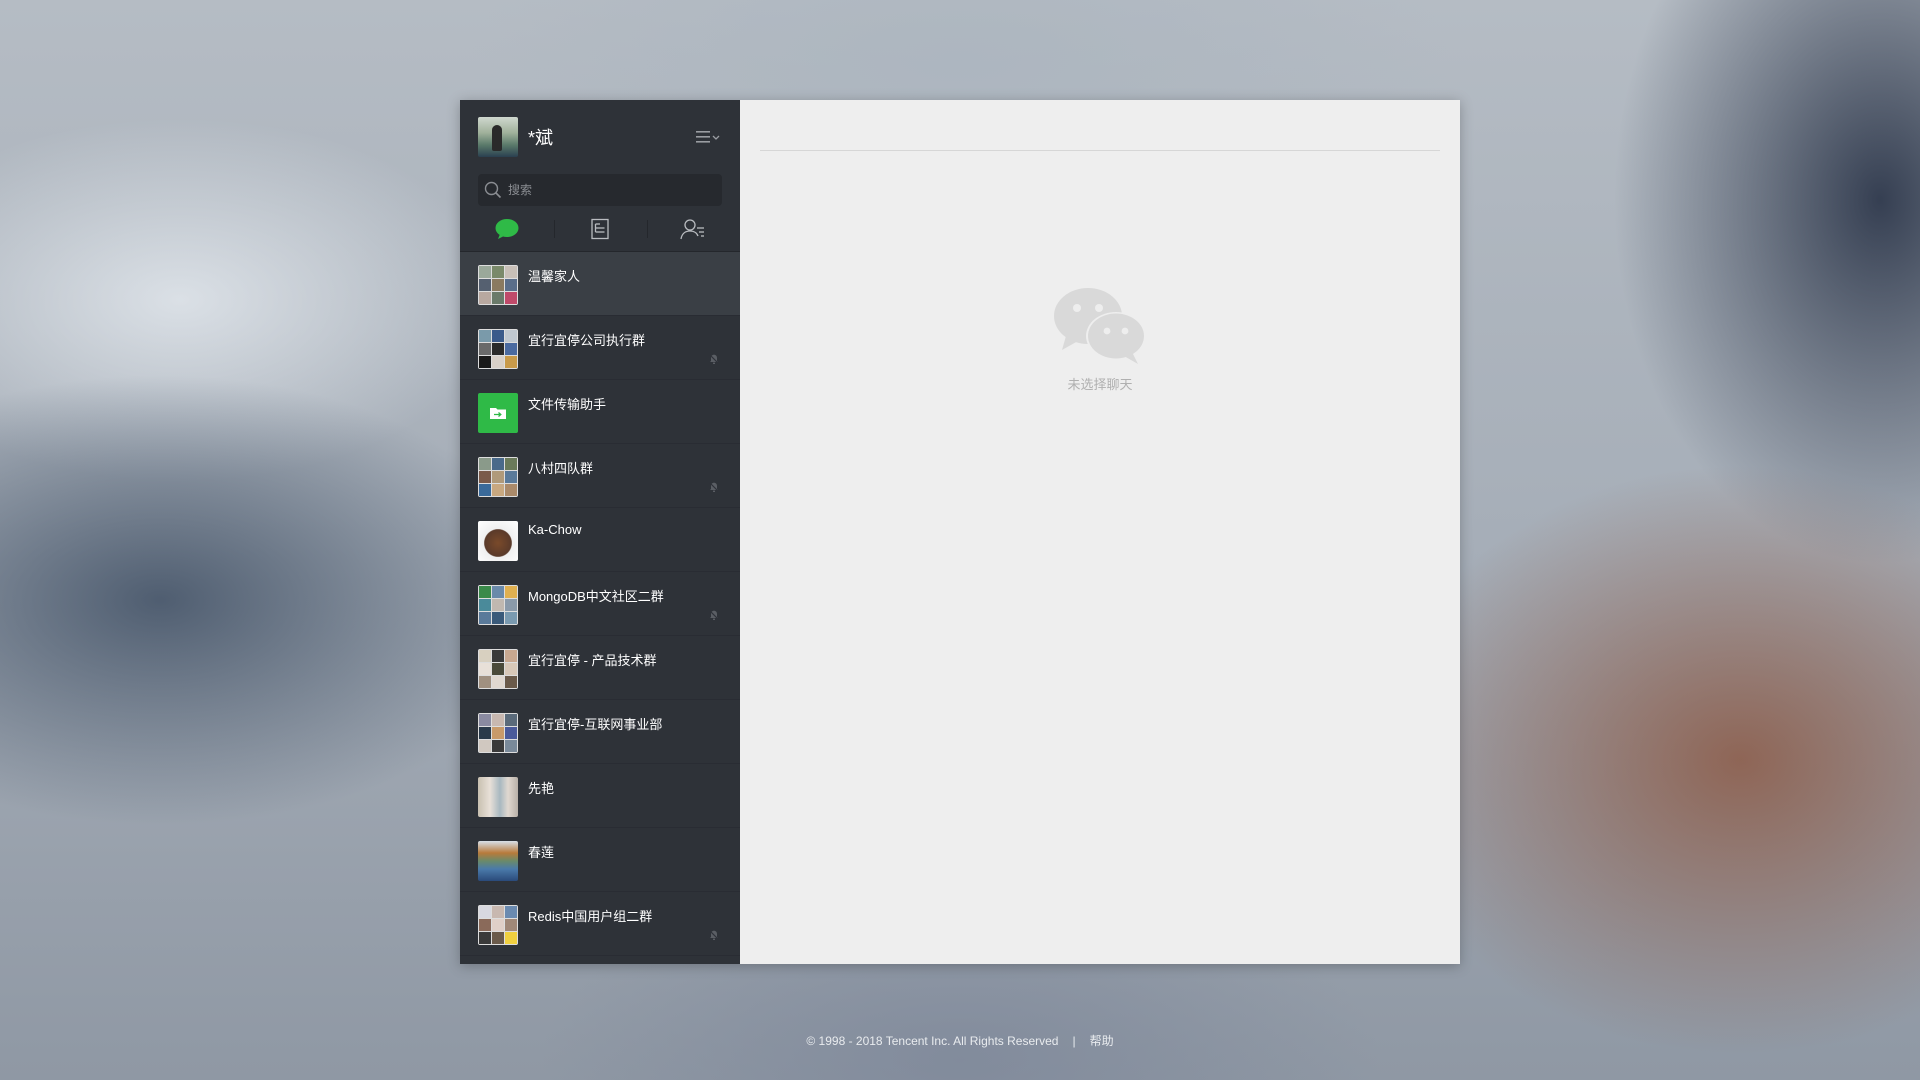  What do you see at coordinates (595, 724) in the screenshot?
I see `chat-name: 宜行宜停-互联网事业部` at bounding box center [595, 724].